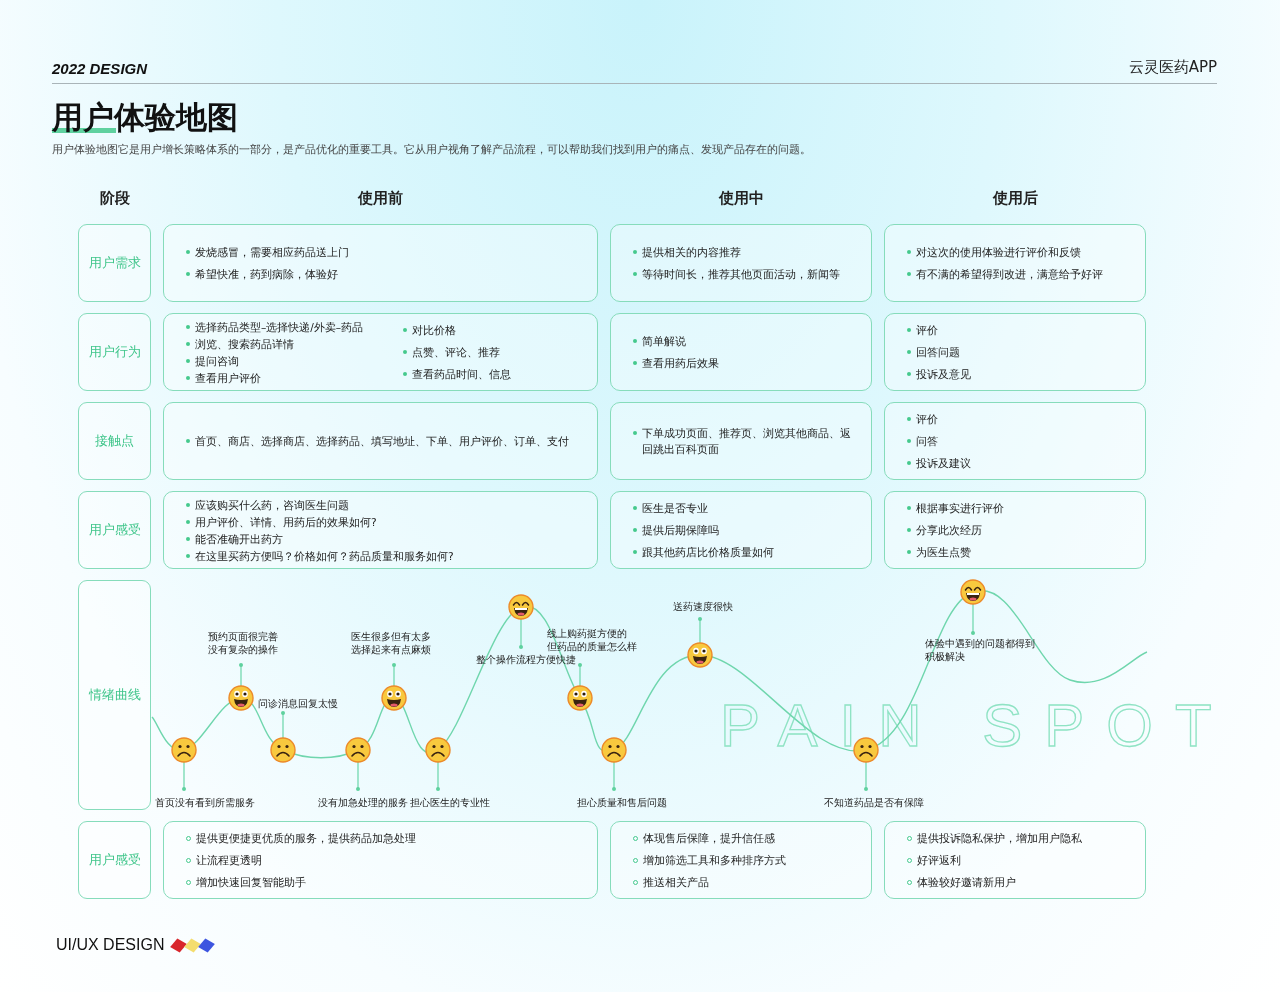  Describe the element at coordinates (966, 882) in the screenshot. I see `list-item-text: 体验较好邀请新用户` at that location.